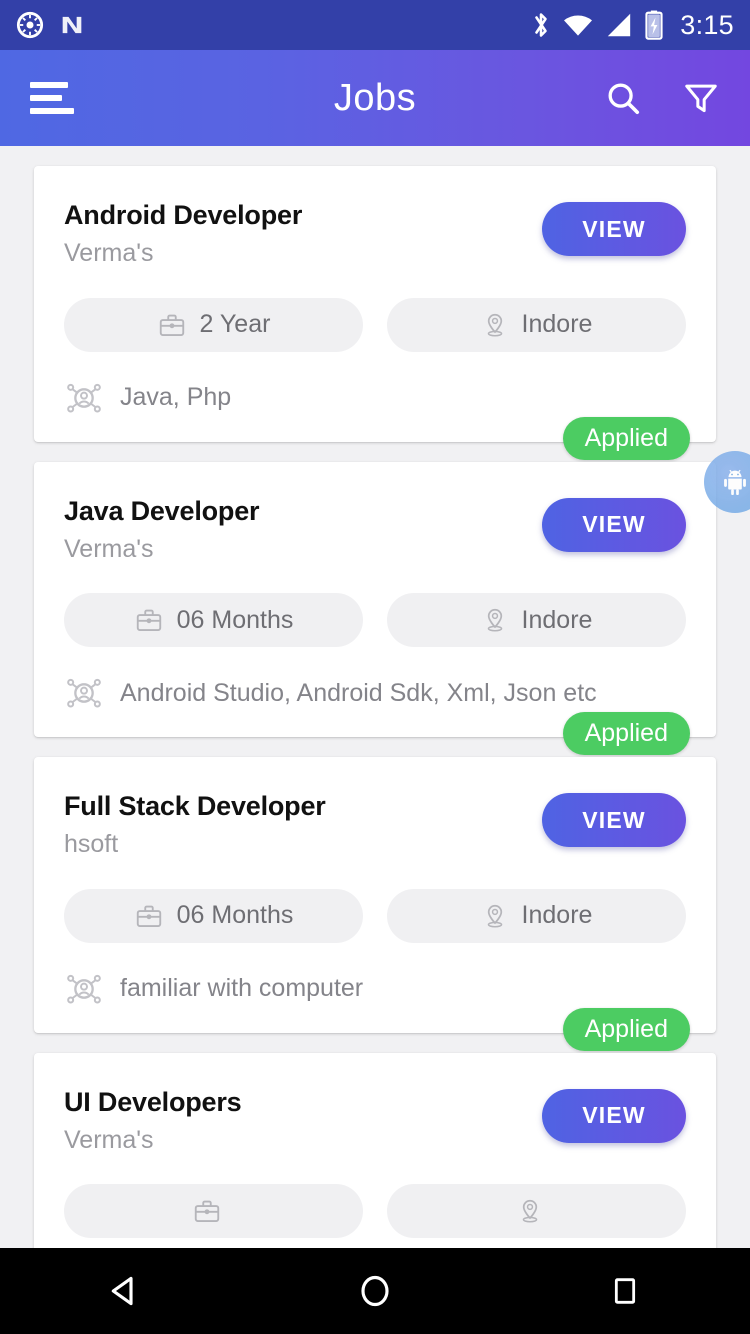  Describe the element at coordinates (375, 398) in the screenshot. I see `job-skills-row: Java, Php` at that location.